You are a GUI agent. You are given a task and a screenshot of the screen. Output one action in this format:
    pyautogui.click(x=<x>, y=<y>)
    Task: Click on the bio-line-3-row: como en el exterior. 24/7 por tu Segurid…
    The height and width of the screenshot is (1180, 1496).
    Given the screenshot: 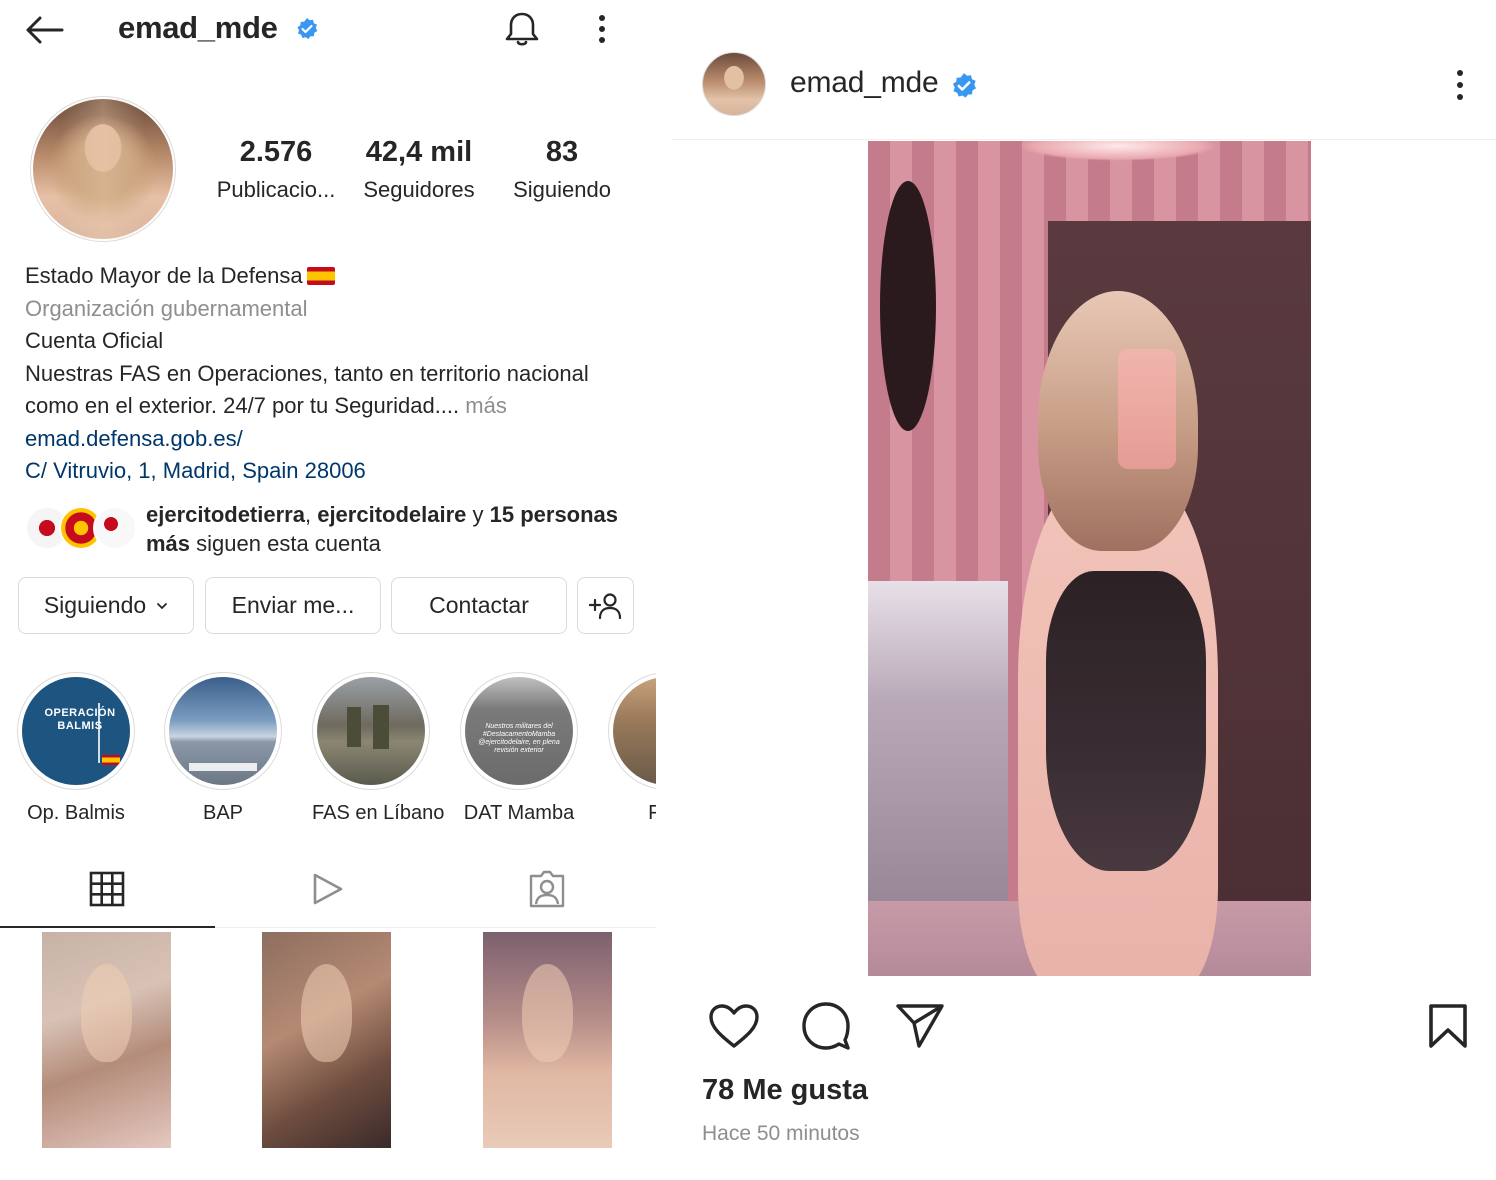 What is the action you would take?
    pyautogui.click(x=335, y=406)
    